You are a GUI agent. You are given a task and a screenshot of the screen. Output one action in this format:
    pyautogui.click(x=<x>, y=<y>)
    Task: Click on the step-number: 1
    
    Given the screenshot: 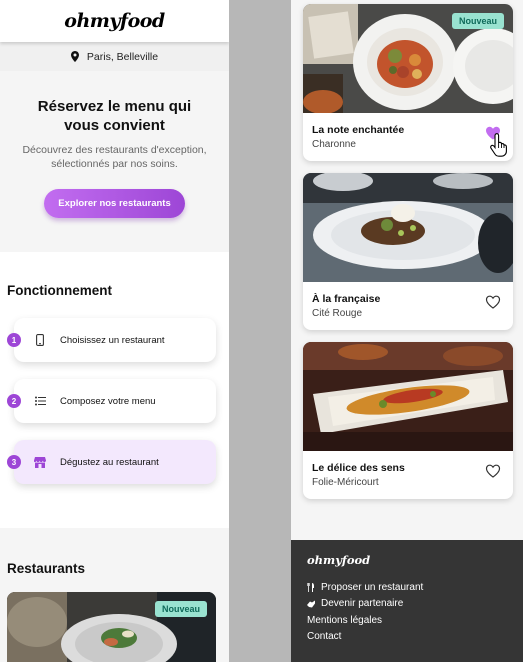 What is the action you would take?
    pyautogui.click(x=14, y=340)
    